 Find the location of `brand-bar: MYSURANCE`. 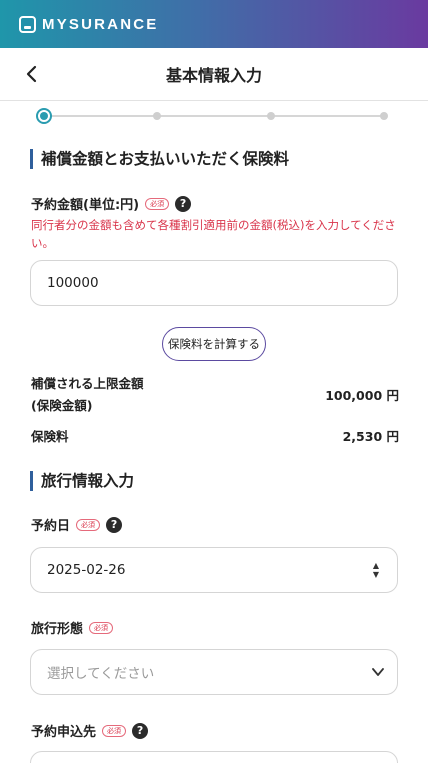

brand-bar: MYSURANCE is located at coordinates (214, 24).